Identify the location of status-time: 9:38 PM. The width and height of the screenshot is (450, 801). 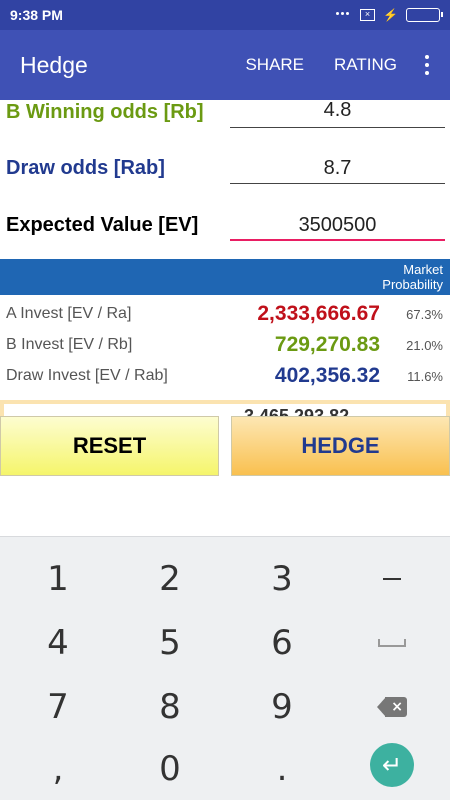
(36, 15).